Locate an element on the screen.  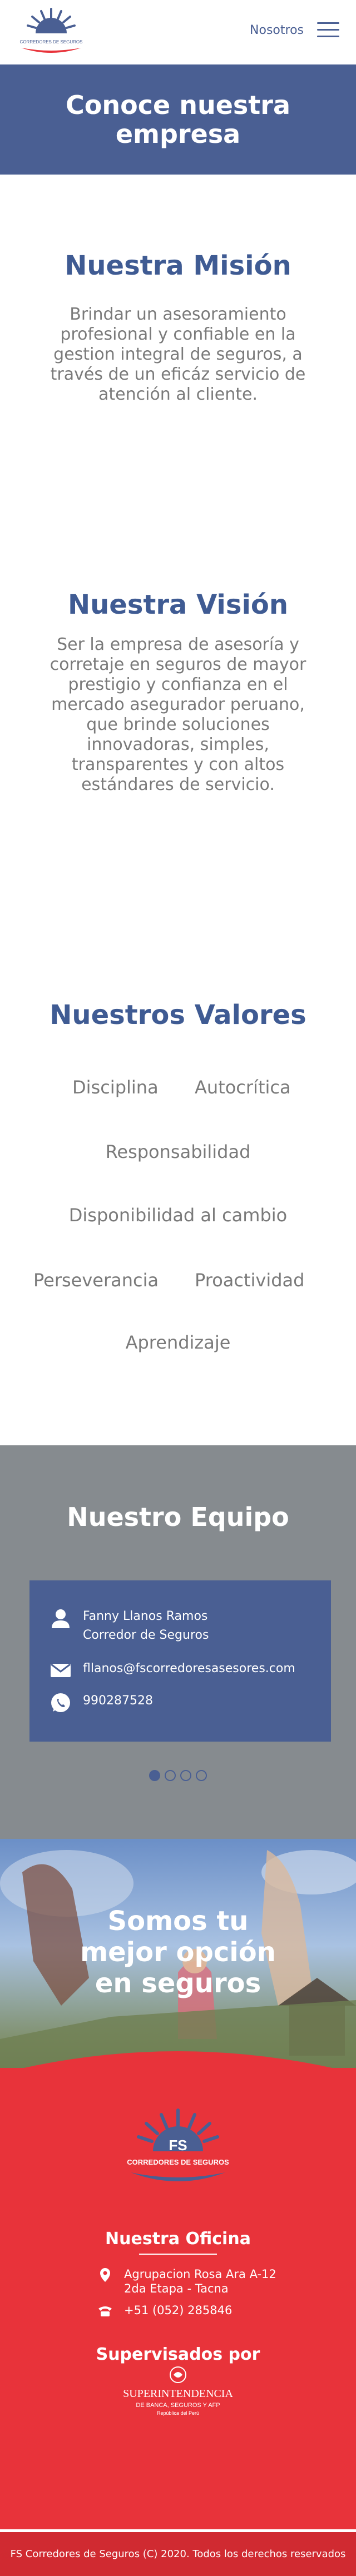
value-item: Disponibilidad al cambio is located at coordinates (178, 1215).